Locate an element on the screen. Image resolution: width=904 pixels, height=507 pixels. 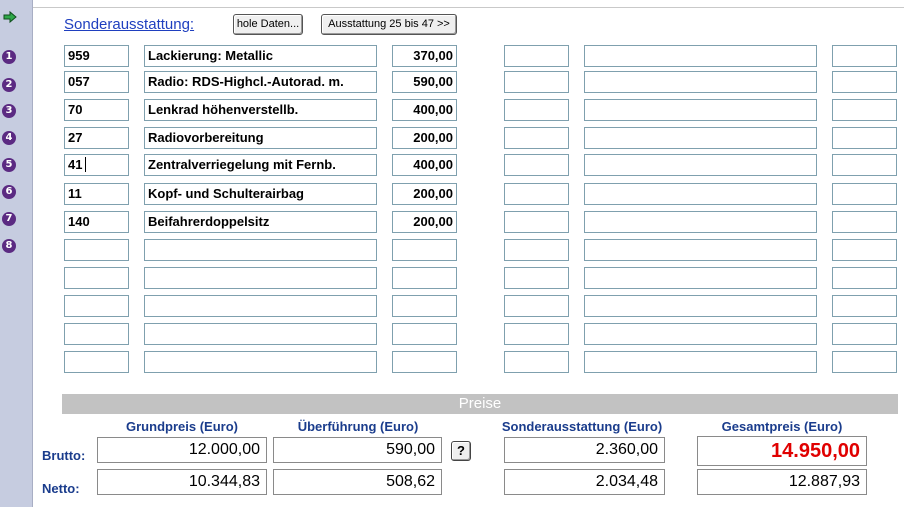
left-row-1-price-field: 370,00 is located at coordinates (424, 56).